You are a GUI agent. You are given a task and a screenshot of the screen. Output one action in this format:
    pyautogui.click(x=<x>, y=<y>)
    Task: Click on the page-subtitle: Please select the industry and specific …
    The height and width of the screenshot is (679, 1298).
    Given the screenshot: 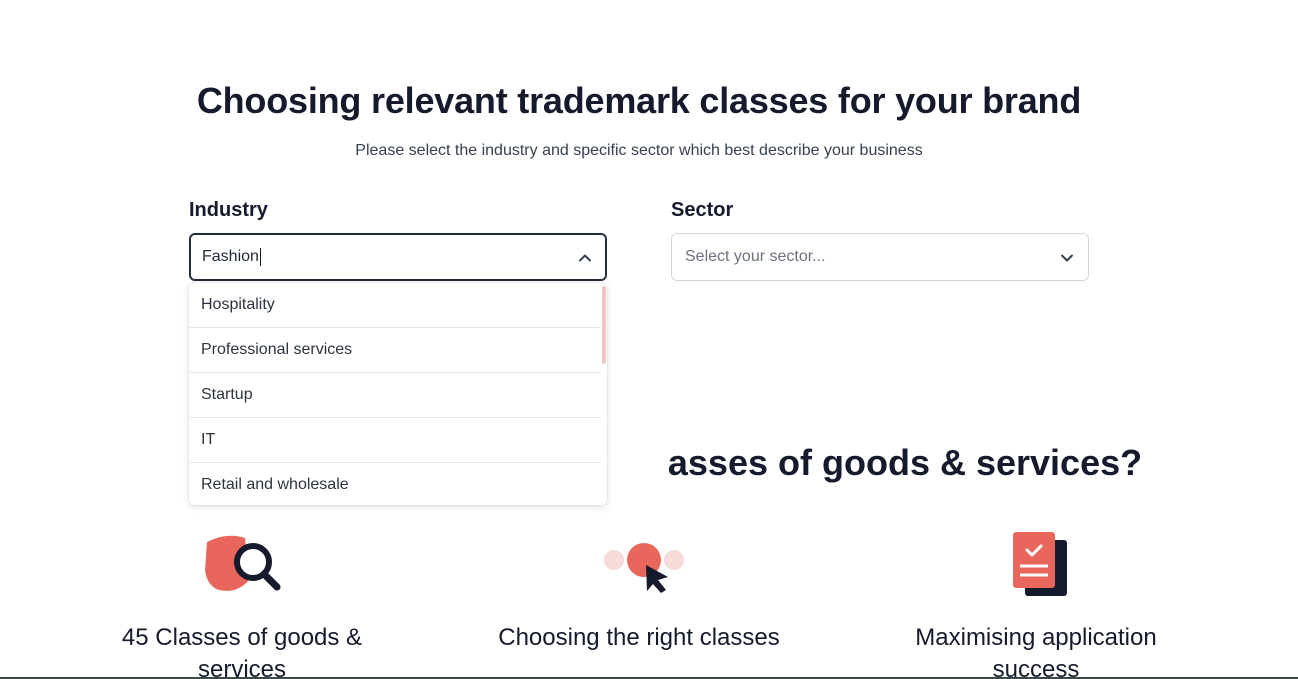 What is the action you would take?
    pyautogui.click(x=639, y=150)
    